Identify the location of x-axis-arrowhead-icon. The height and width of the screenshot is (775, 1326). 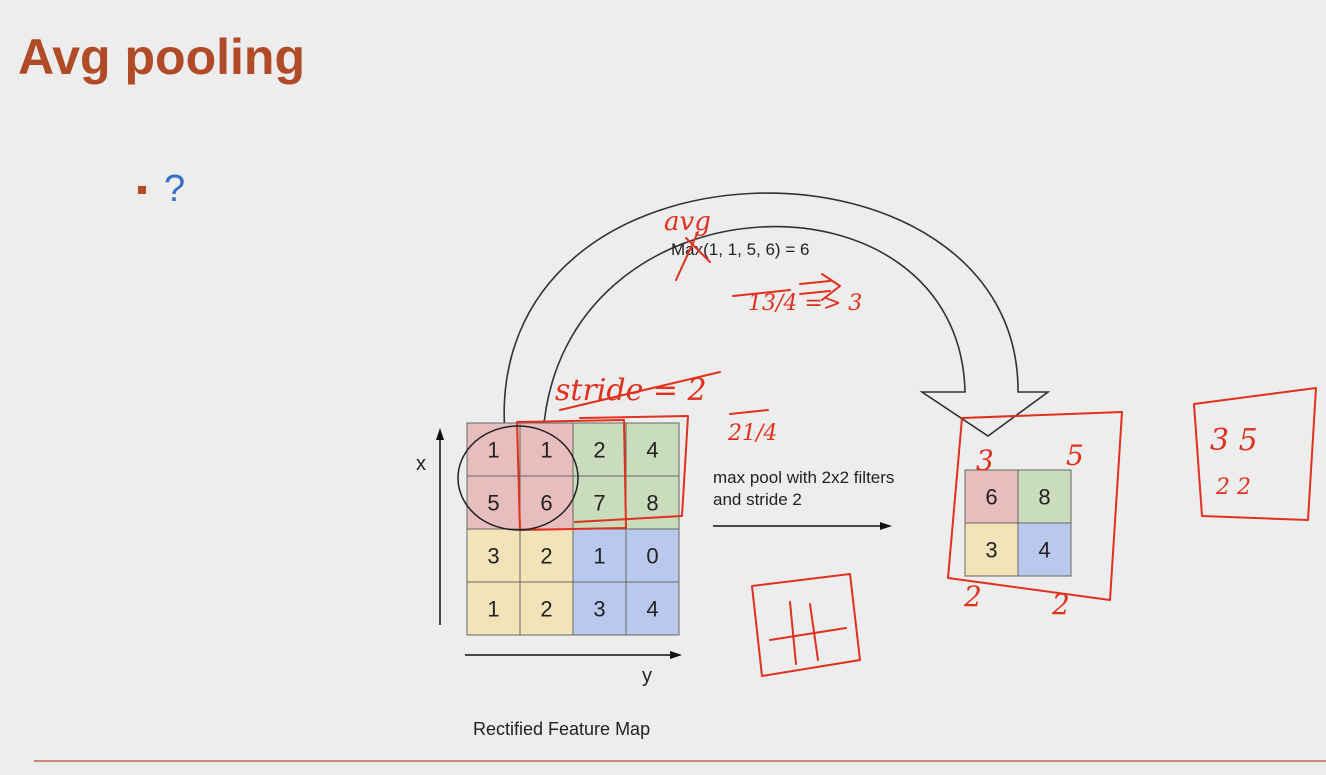
(440, 434).